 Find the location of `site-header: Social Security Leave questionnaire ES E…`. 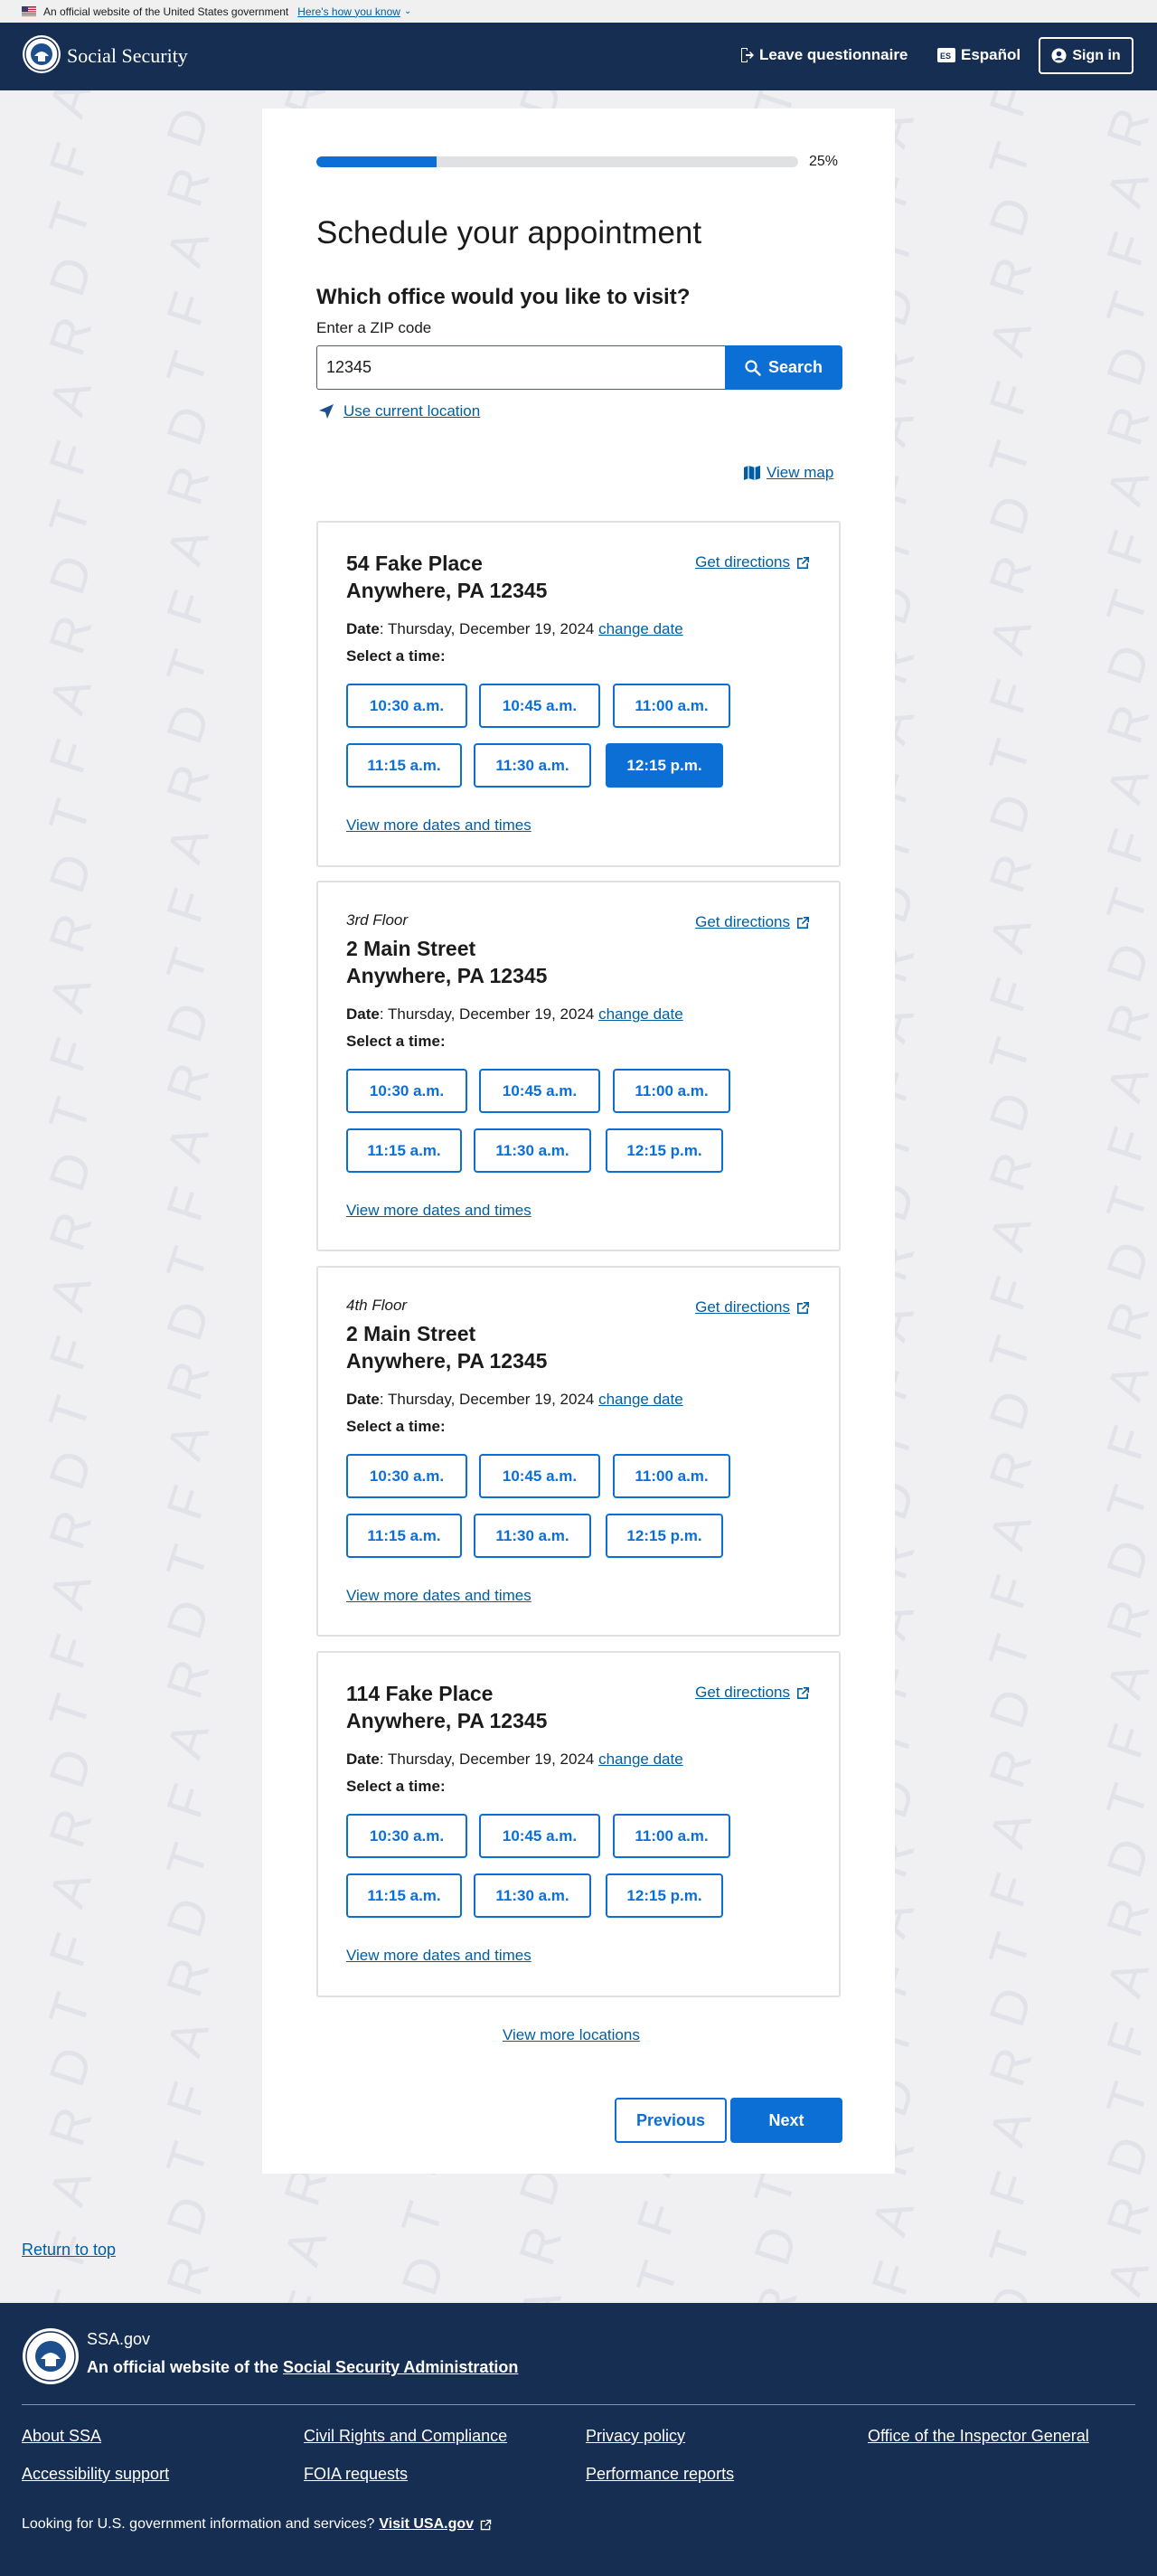

site-header: Social Security Leave questionnaire ES E… is located at coordinates (578, 56).